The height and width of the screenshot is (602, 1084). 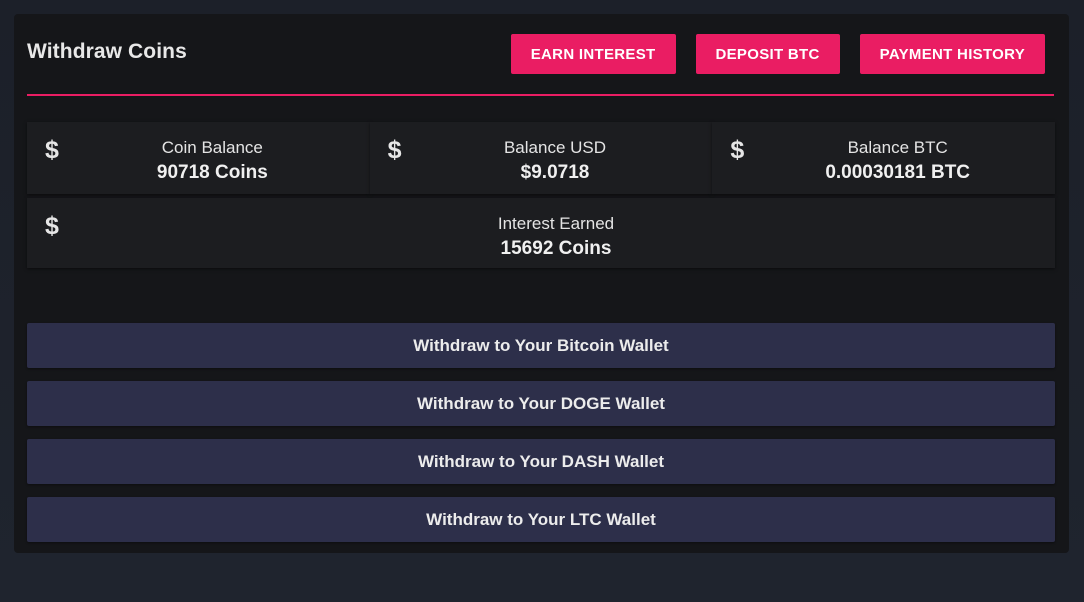 What do you see at coordinates (556, 248) in the screenshot?
I see `stat-value: 15692 Coins` at bounding box center [556, 248].